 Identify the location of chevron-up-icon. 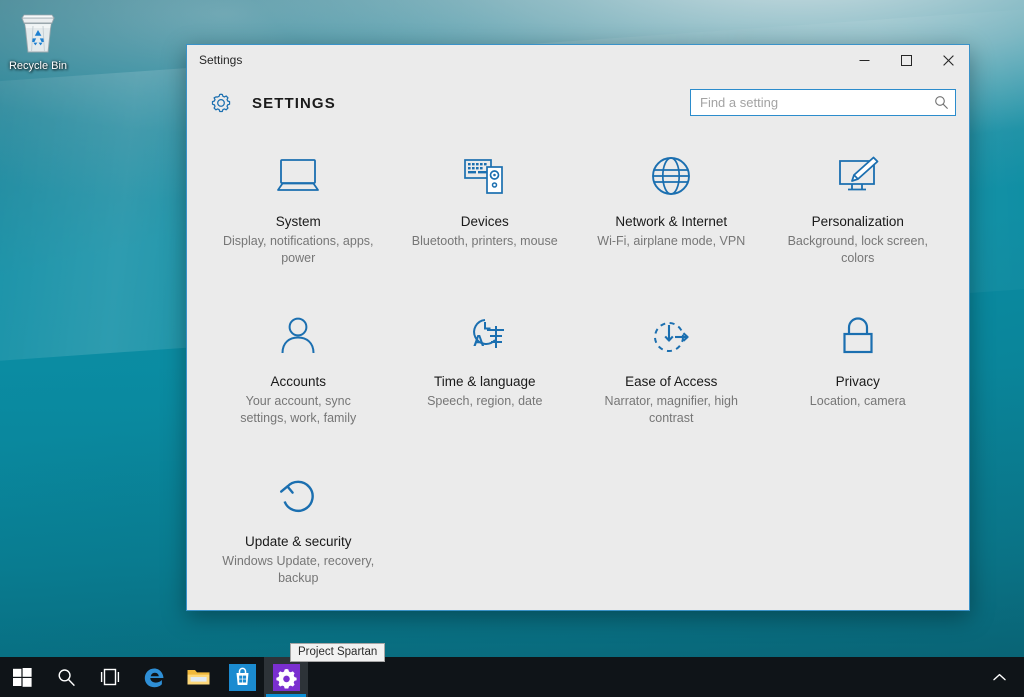
(999, 676).